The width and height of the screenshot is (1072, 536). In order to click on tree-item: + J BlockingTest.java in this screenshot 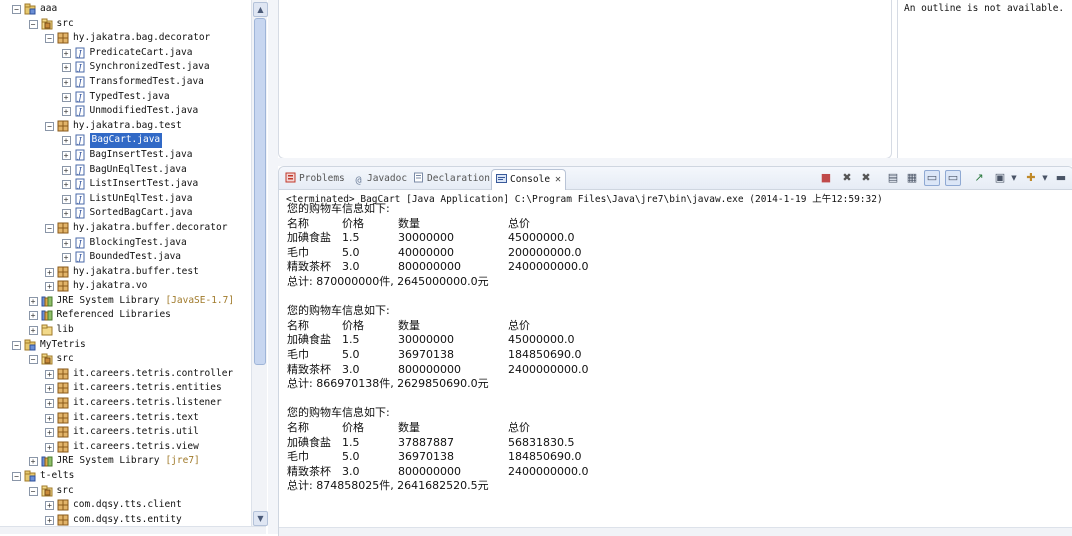, I will do `click(125, 243)`.